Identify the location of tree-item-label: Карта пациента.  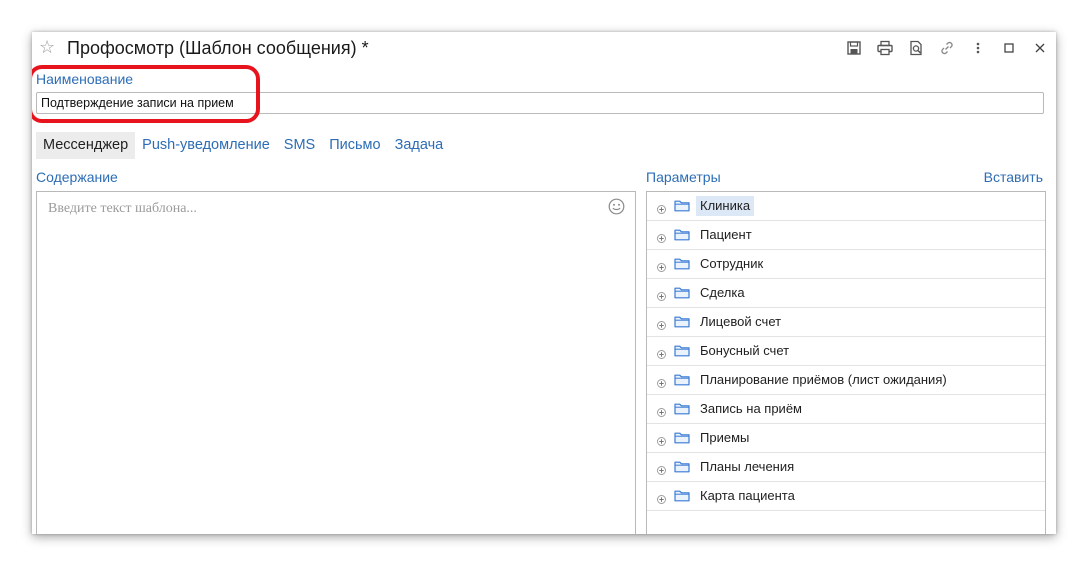
(747, 495).